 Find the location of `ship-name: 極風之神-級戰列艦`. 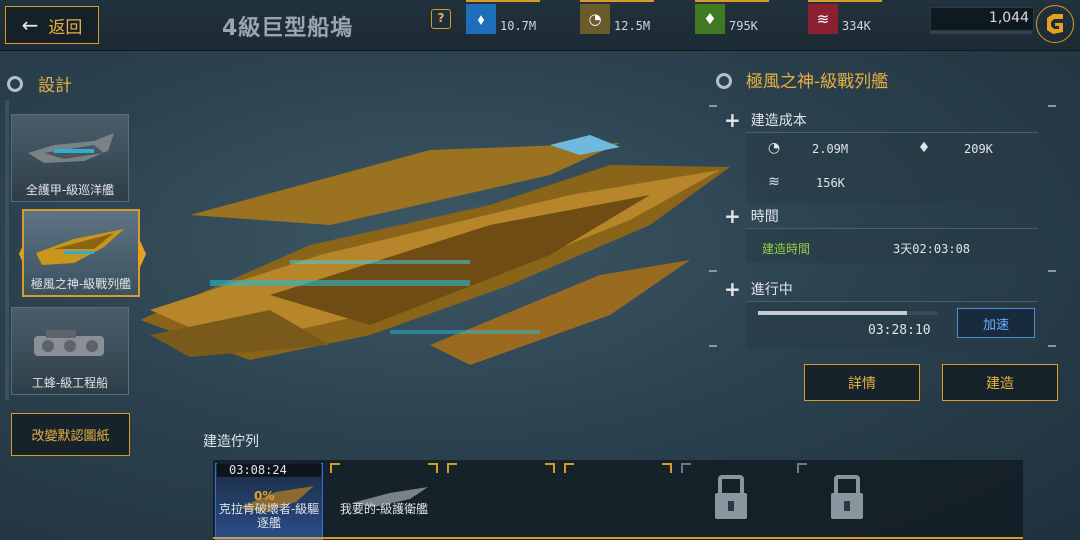

ship-name: 極風之神-級戰列艦 is located at coordinates (817, 82).